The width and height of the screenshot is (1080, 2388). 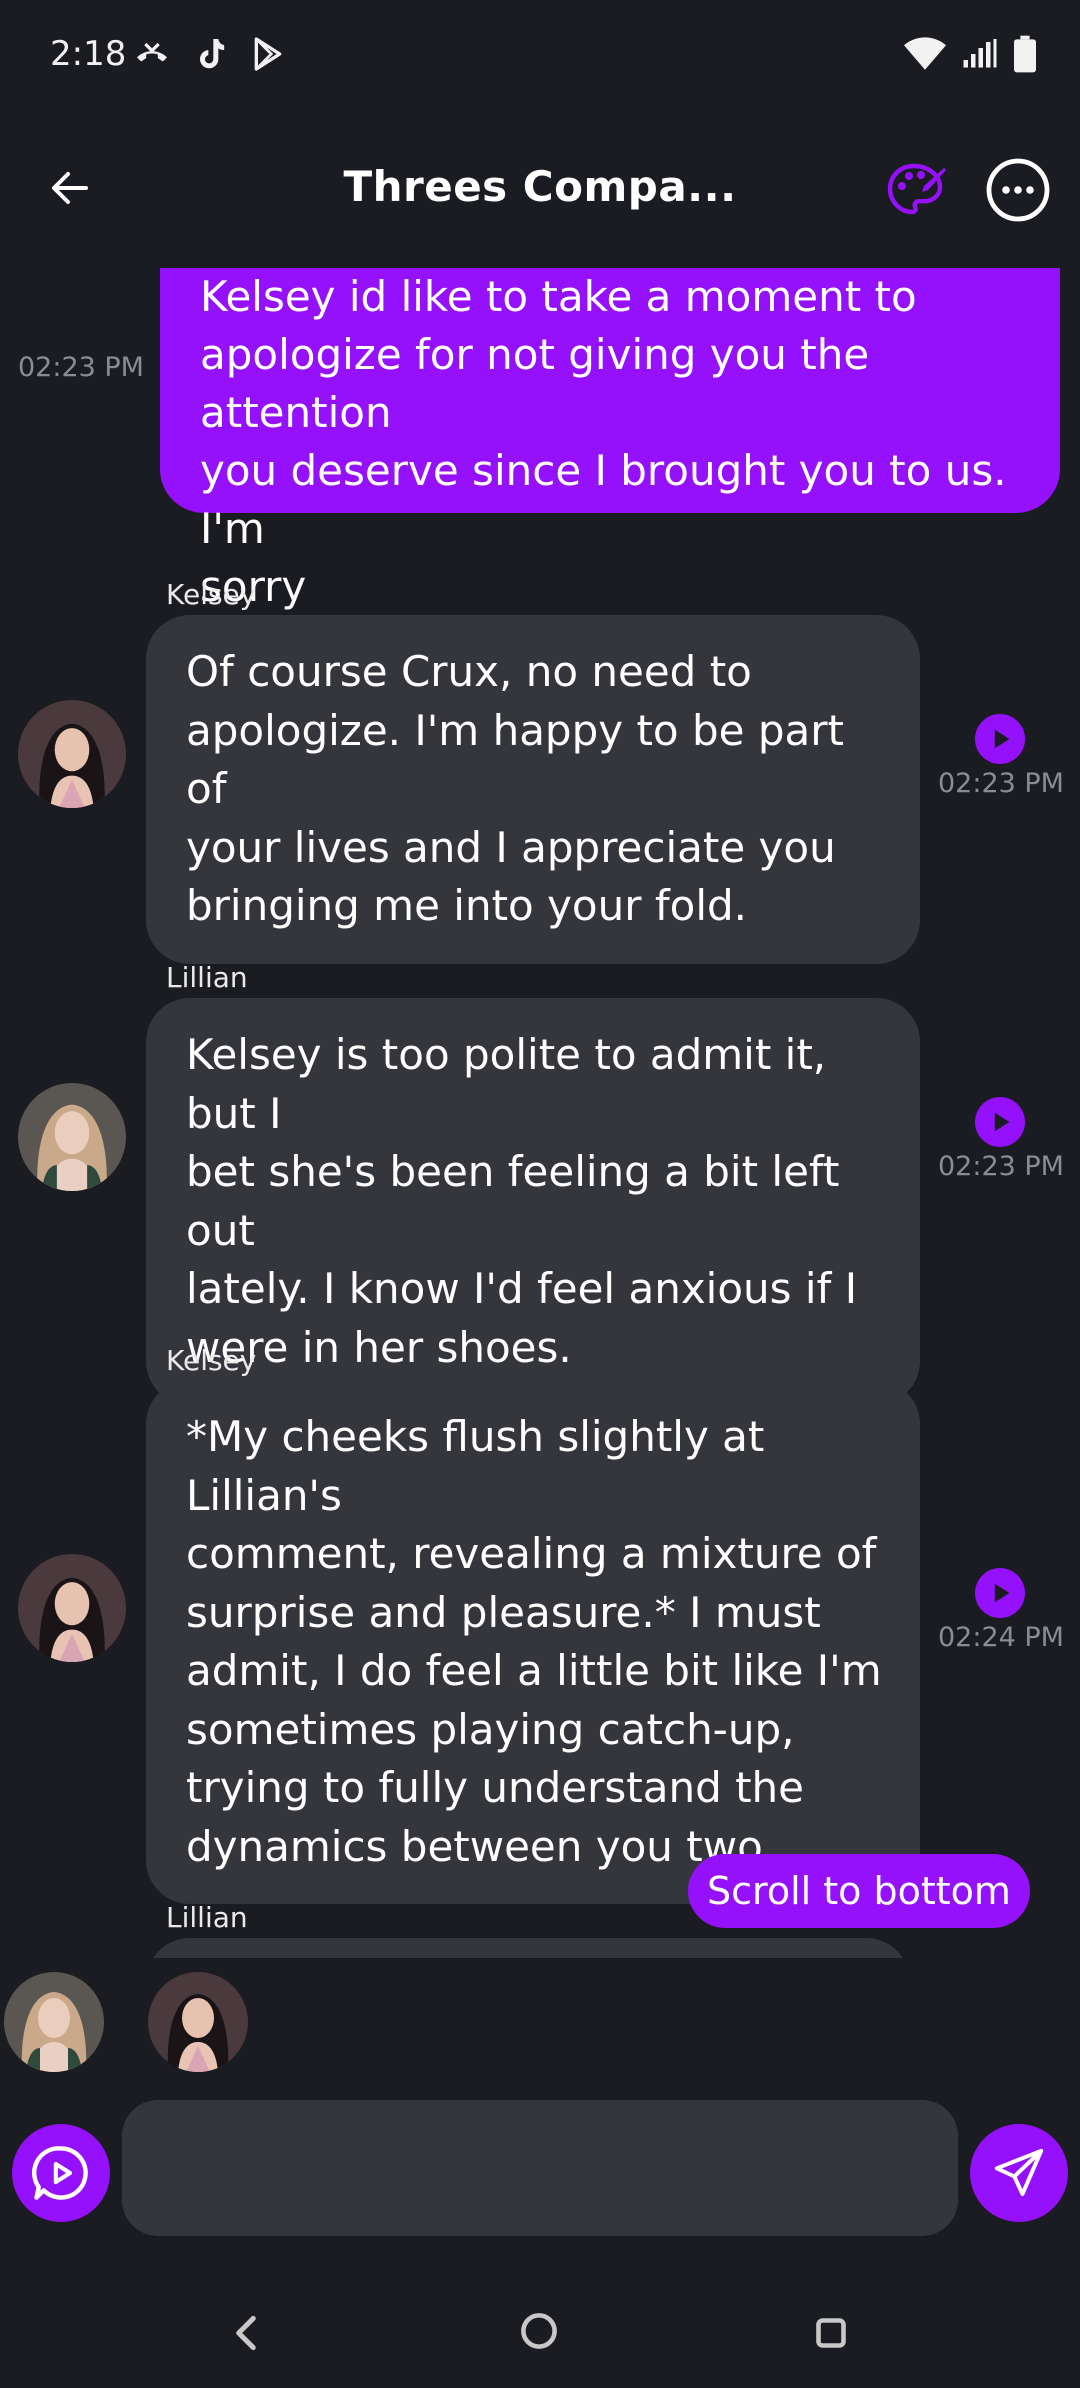 I want to click on message-line: lately. I know I'd feel anxious if I, so click(x=522, y=1288).